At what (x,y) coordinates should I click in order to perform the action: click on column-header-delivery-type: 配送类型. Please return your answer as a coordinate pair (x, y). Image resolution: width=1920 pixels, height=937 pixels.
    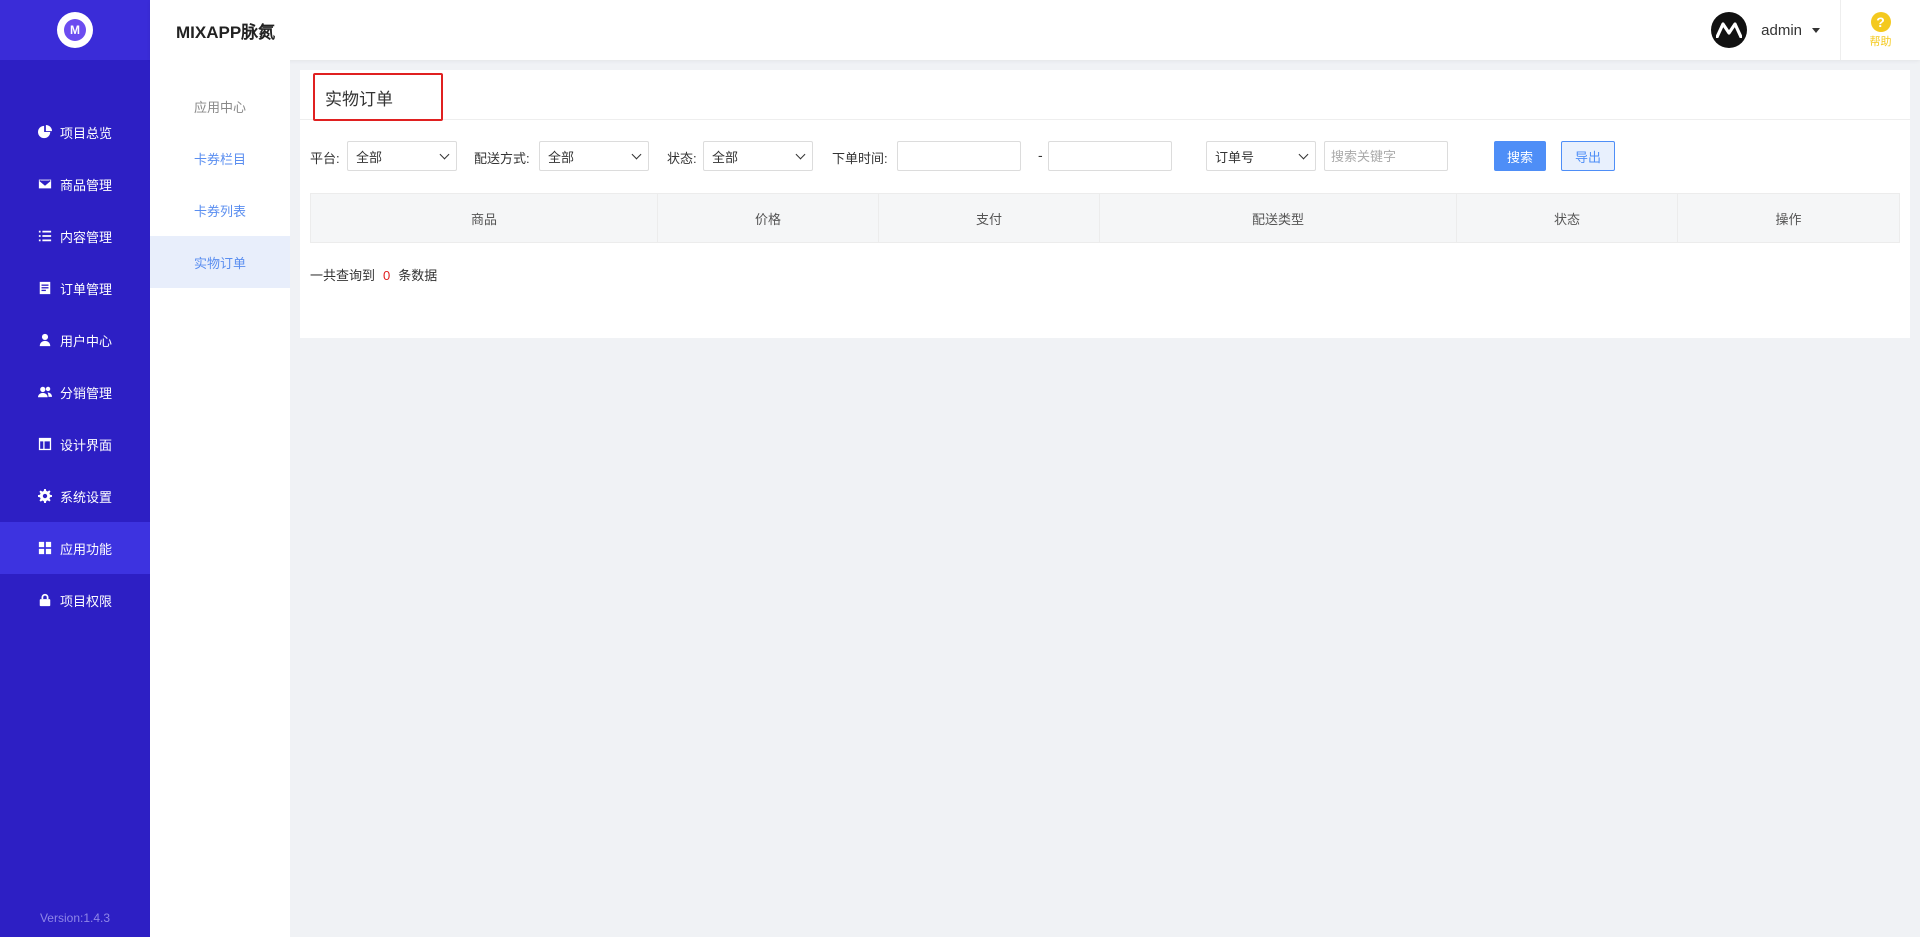
    Looking at the image, I should click on (1278, 218).